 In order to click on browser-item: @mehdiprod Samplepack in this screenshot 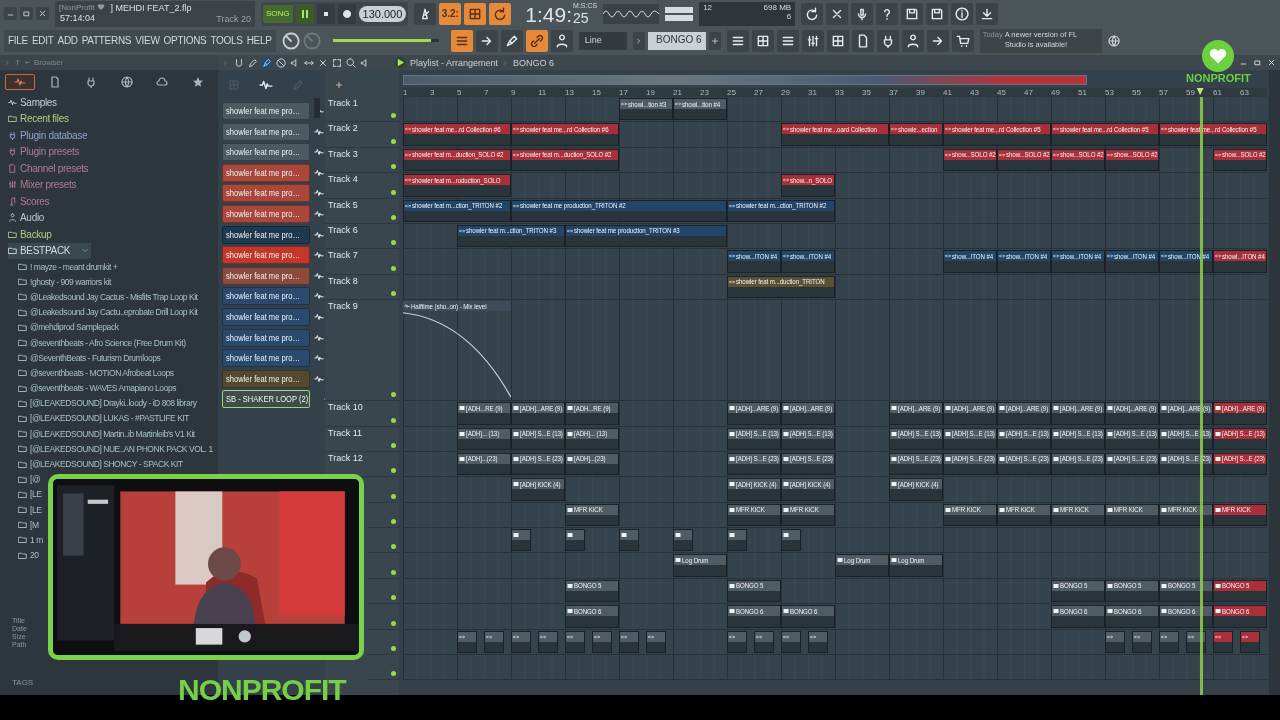, I will do `click(64, 327)`.